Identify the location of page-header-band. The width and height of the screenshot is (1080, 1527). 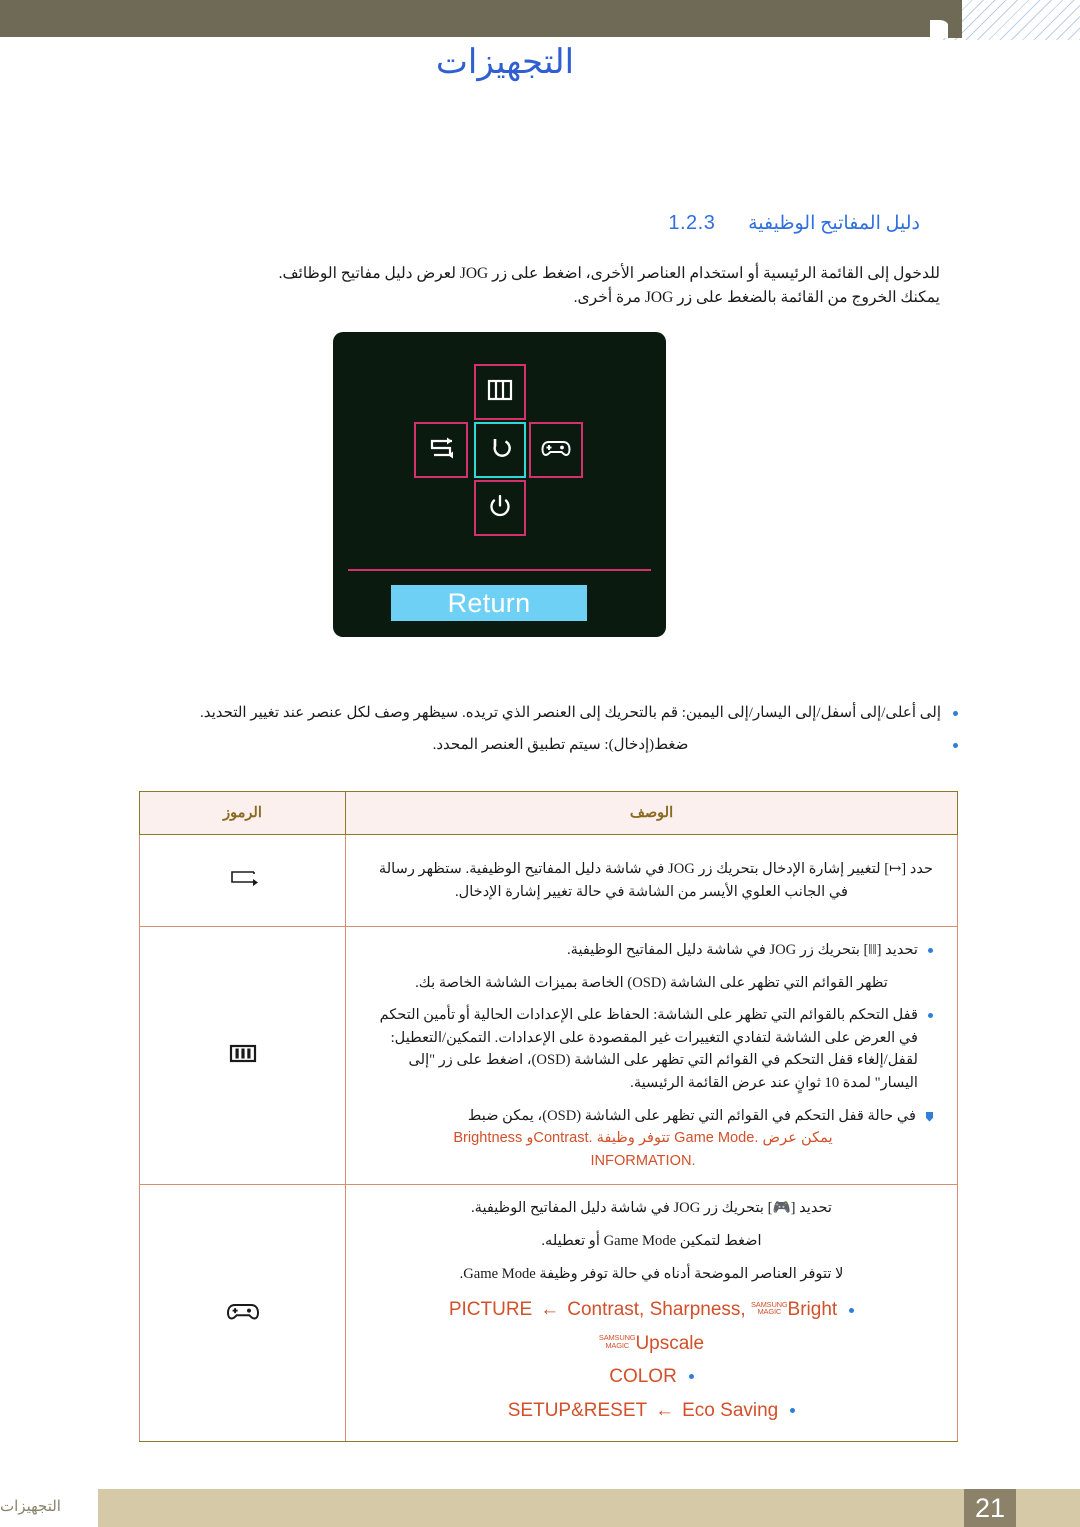
(540, 20).